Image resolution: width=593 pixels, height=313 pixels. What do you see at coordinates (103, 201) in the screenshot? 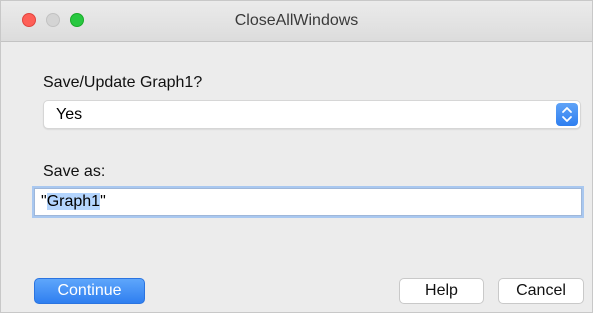
I see `close-quote: "` at bounding box center [103, 201].